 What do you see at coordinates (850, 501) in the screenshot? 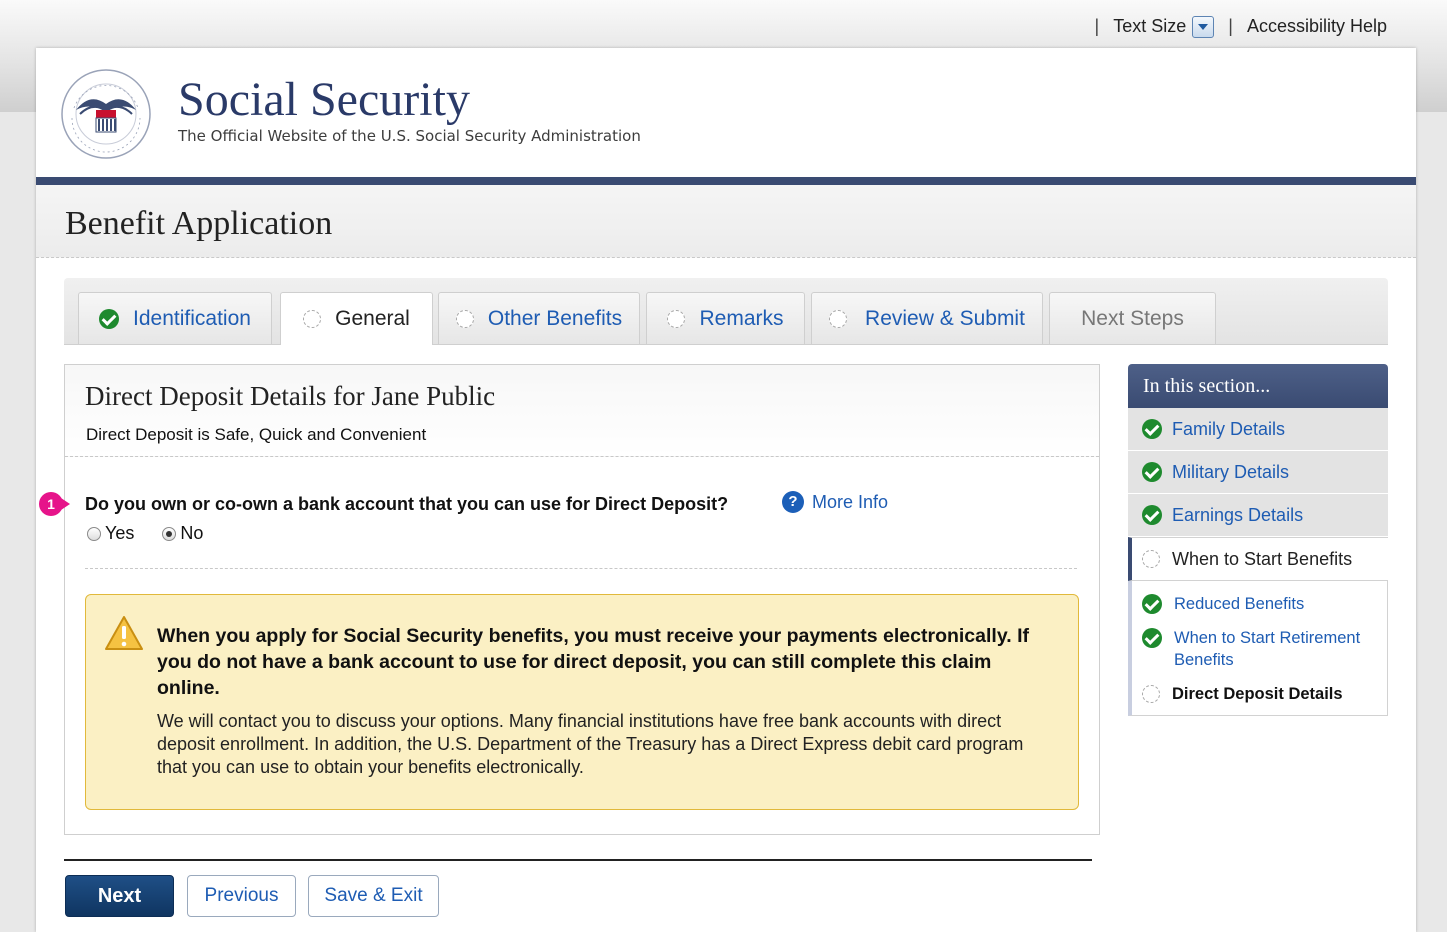
I see `more-info-label: More Info` at bounding box center [850, 501].